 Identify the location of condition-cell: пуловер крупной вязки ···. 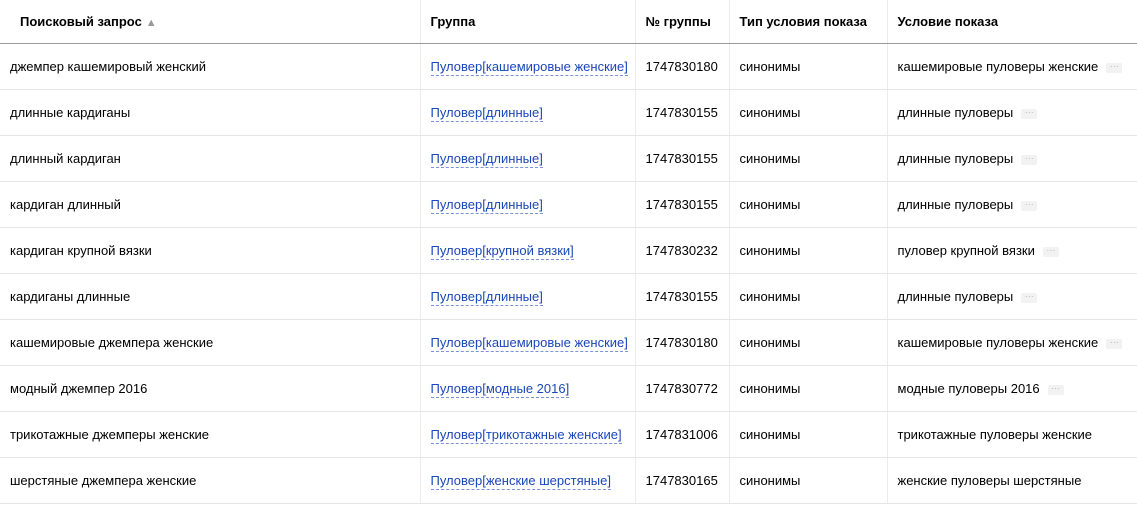
(1012, 250).